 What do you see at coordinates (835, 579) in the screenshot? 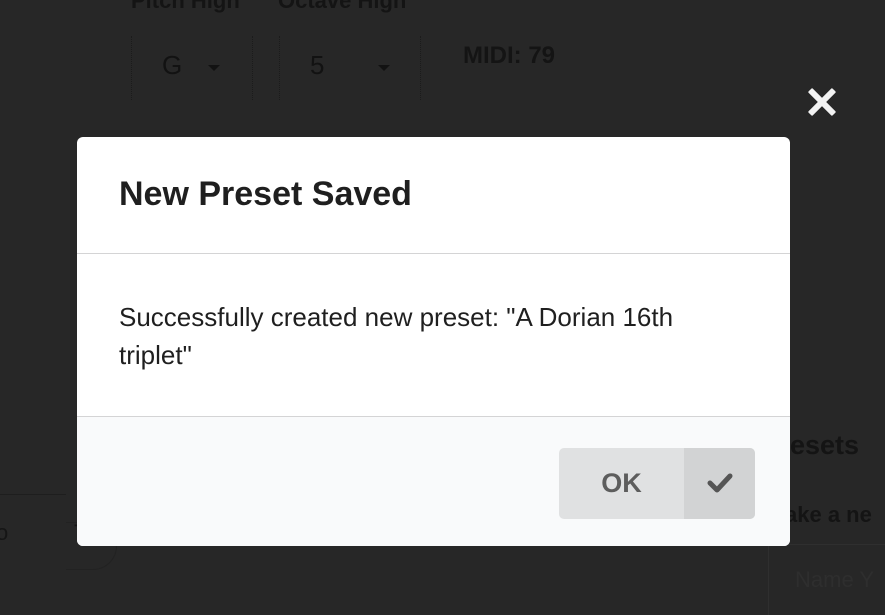
I see `preset-name-placeholder: Name Y` at bounding box center [835, 579].